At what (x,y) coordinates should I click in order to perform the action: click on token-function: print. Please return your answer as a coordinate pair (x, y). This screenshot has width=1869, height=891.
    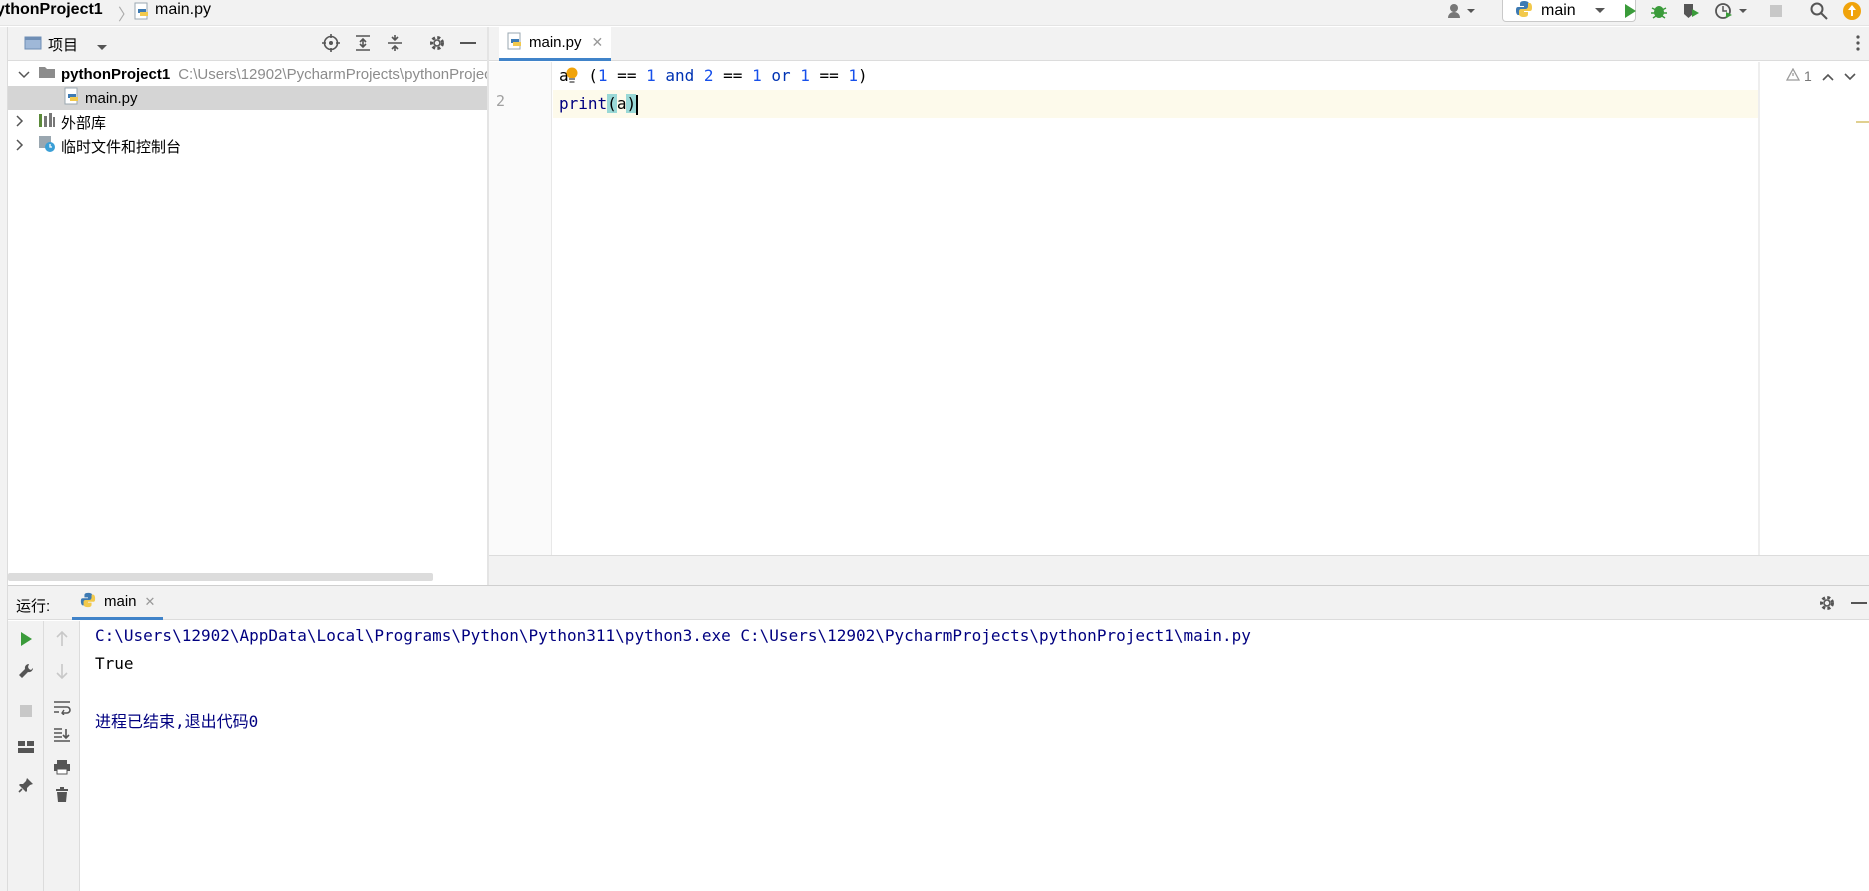
    Looking at the image, I should click on (583, 103).